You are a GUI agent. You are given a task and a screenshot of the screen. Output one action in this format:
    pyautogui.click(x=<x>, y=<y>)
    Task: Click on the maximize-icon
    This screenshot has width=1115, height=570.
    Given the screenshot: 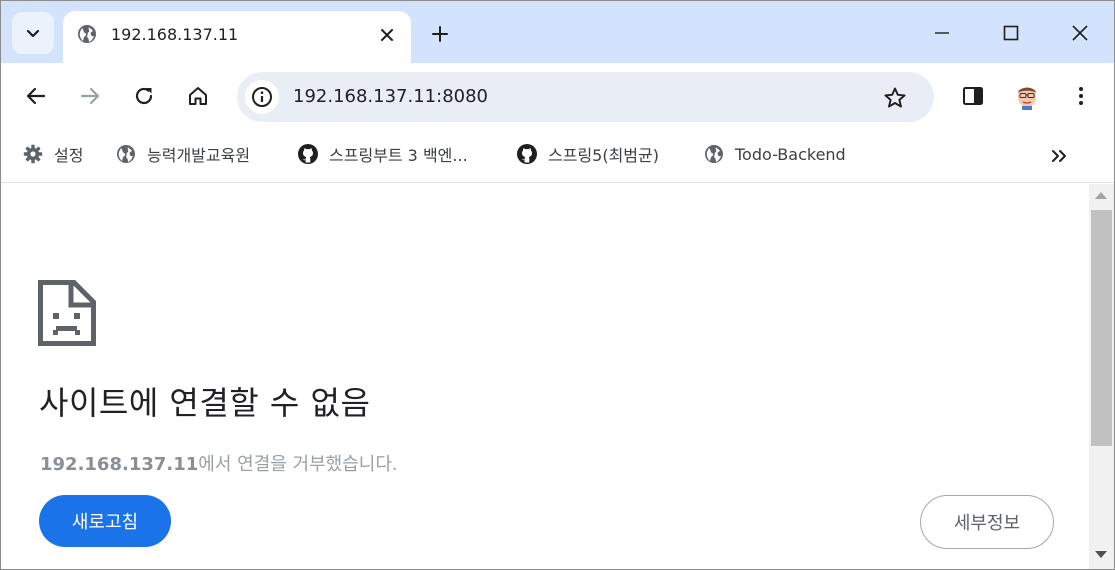 What is the action you would take?
    pyautogui.click(x=1011, y=33)
    